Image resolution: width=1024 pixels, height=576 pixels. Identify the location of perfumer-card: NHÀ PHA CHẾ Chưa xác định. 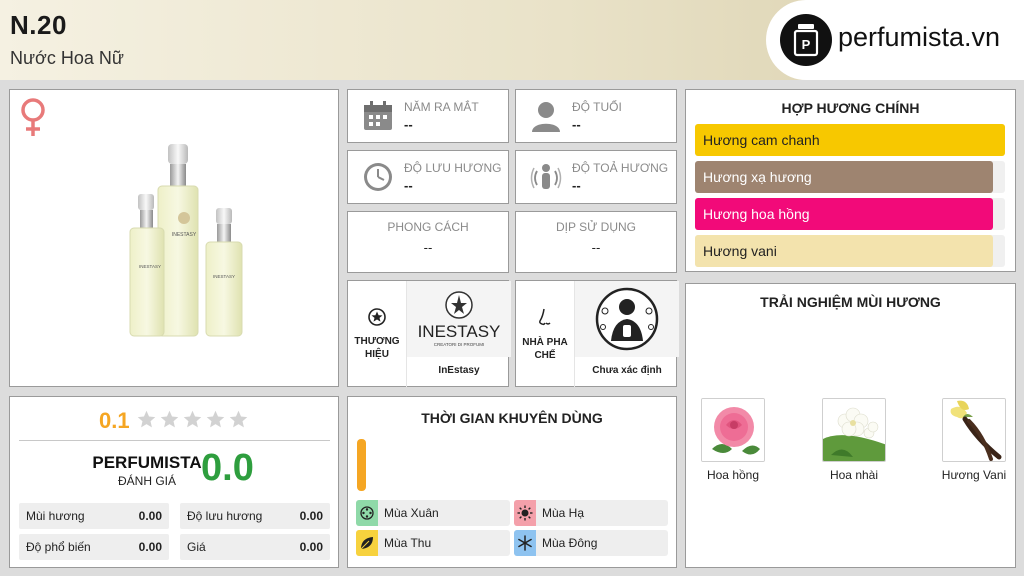
(597, 333).